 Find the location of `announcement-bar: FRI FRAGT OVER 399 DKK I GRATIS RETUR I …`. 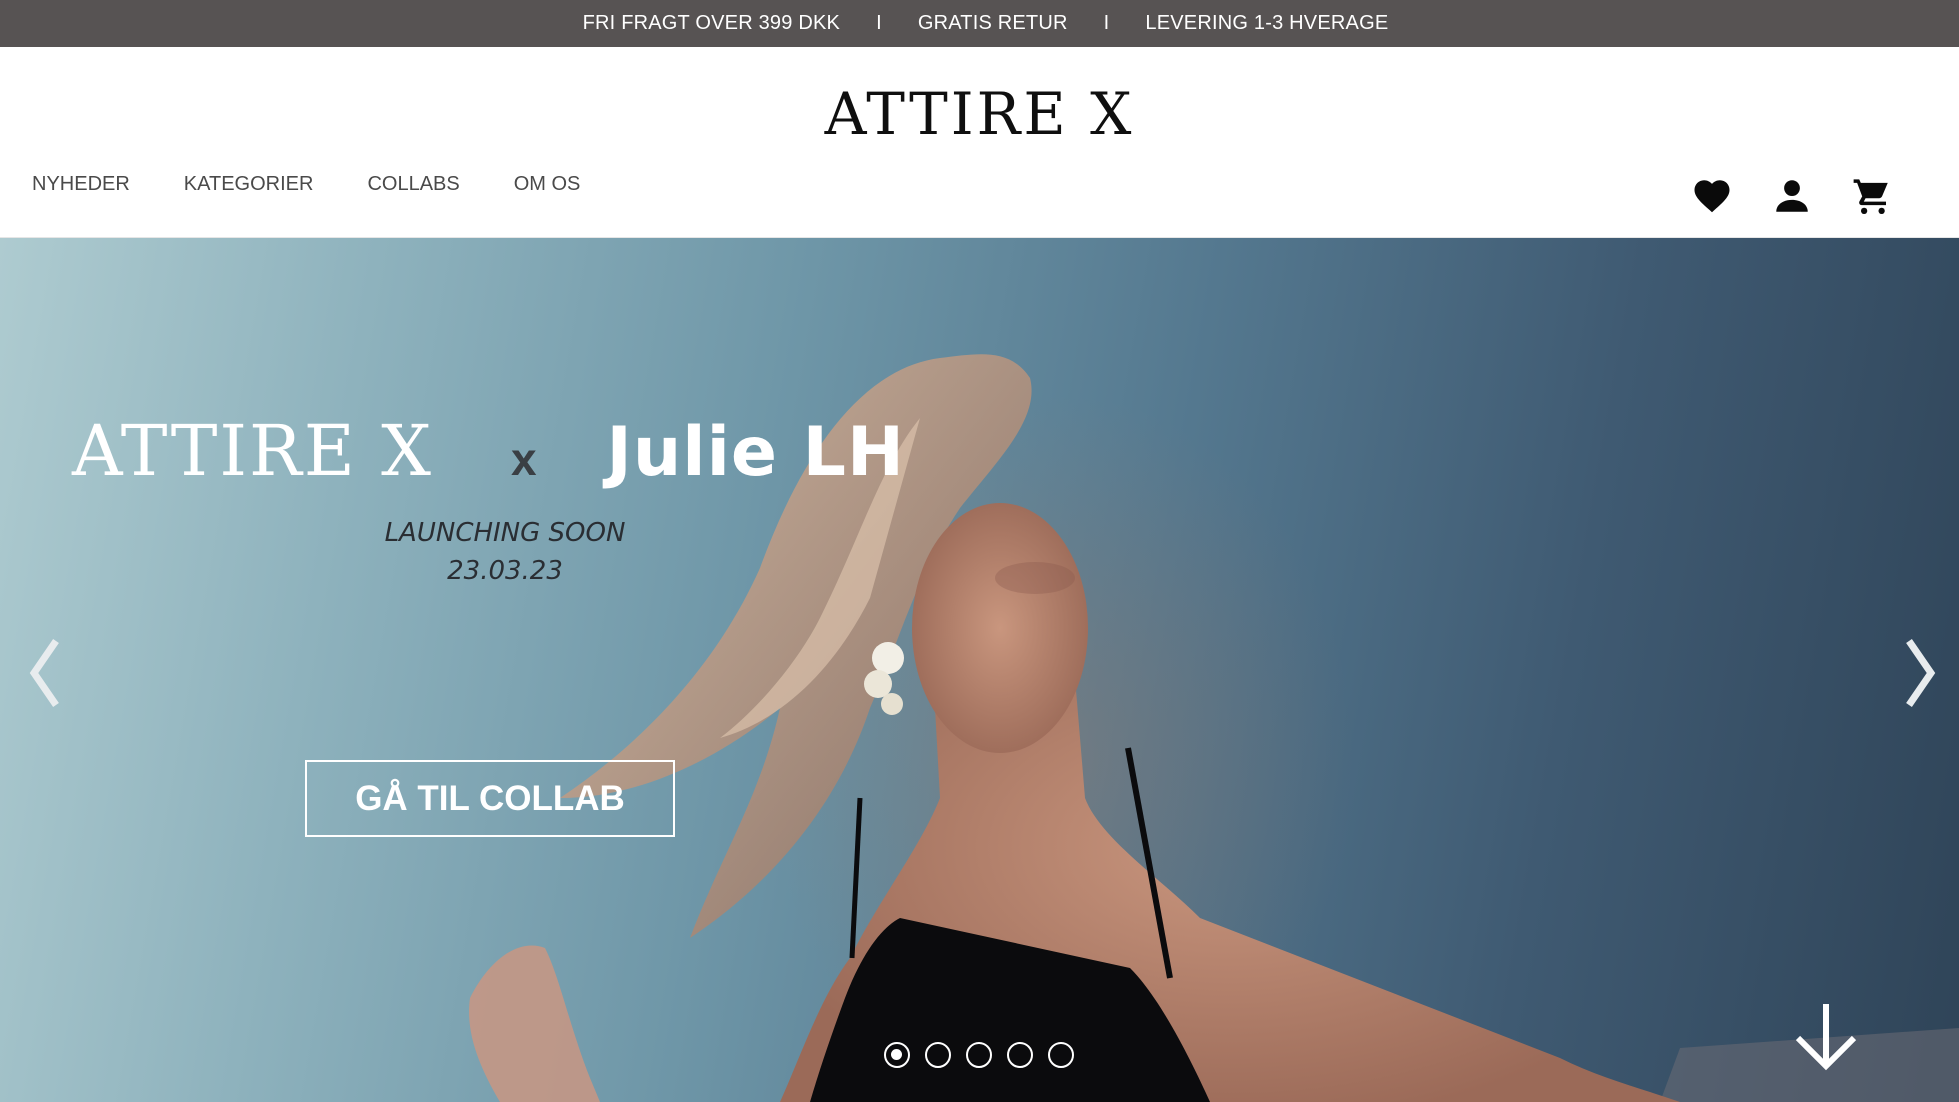

announcement-bar: FRI FRAGT OVER 399 DKK I GRATIS RETUR I … is located at coordinates (979, 23).